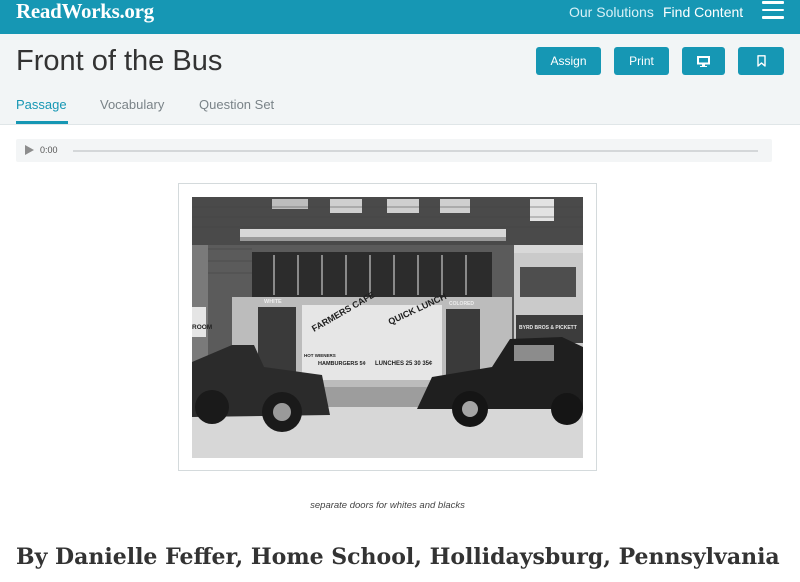 This screenshot has height=582, width=800. What do you see at coordinates (387, 505) in the screenshot?
I see `image-caption: separate doors for whites and blacks` at bounding box center [387, 505].